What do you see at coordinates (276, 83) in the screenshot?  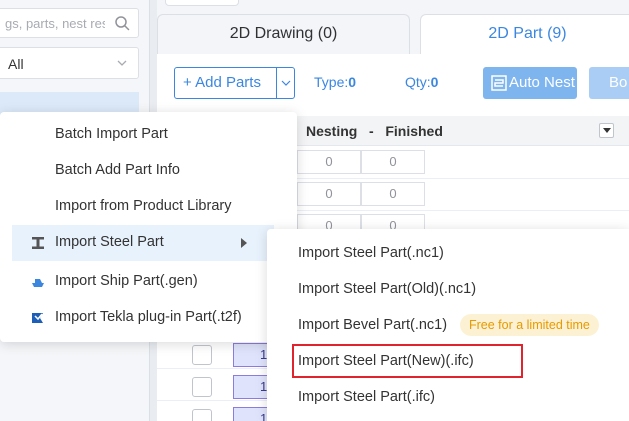 I see `add-parts-divider` at bounding box center [276, 83].